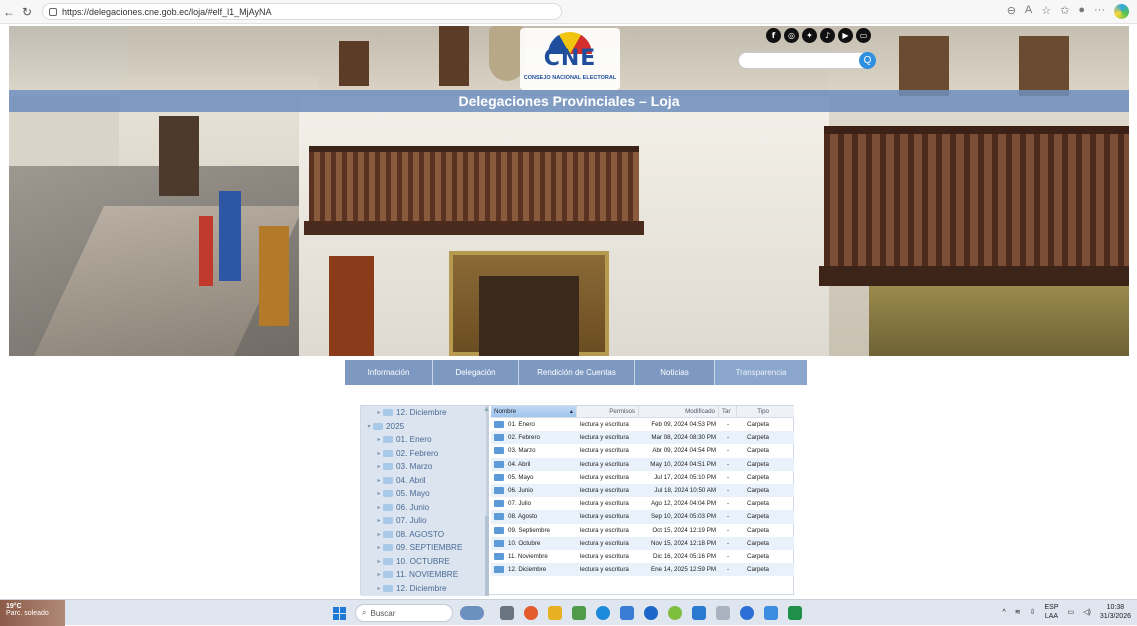 This screenshot has width=1137, height=626. I want to click on favorites-icon: ✩, so click(1064, 11).